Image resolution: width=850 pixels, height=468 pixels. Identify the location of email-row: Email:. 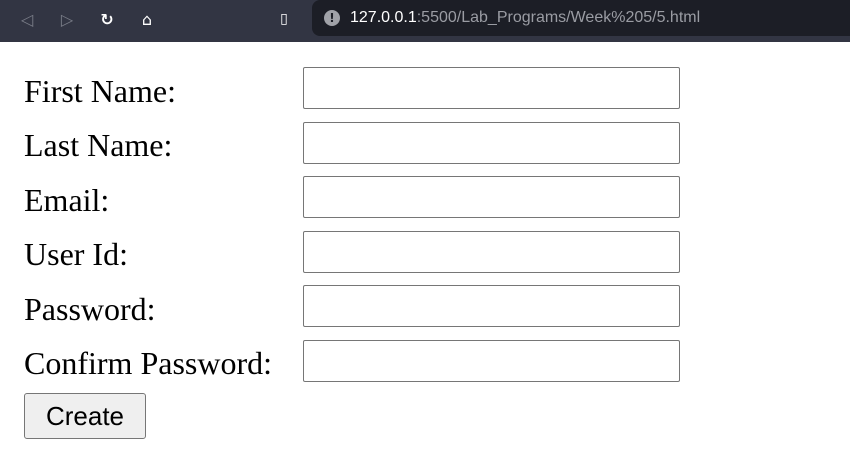
(352, 200).